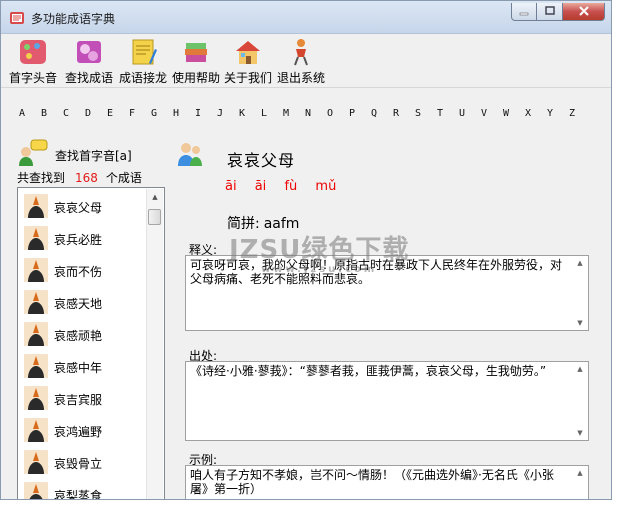 The width and height of the screenshot is (618, 506). I want to click on list-item-label: 哀兵必胜, so click(78, 240).